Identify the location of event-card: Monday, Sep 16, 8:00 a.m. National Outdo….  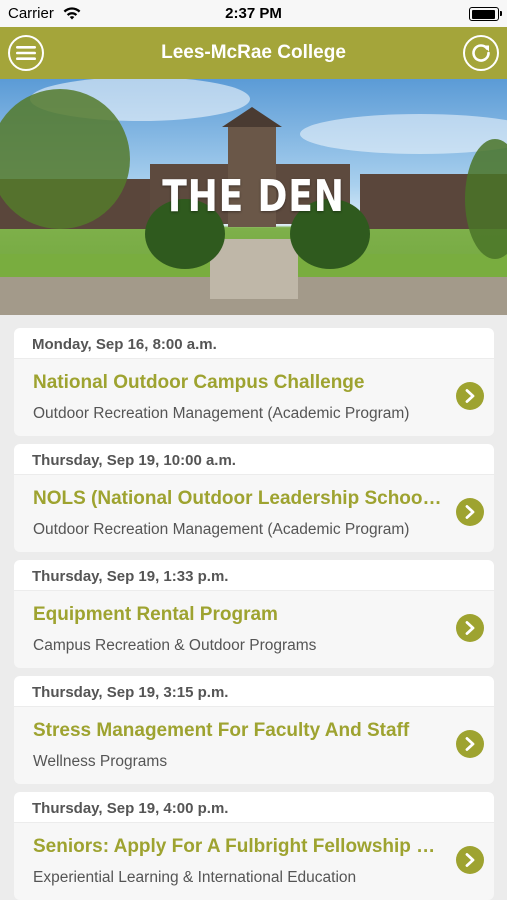
(254, 382).